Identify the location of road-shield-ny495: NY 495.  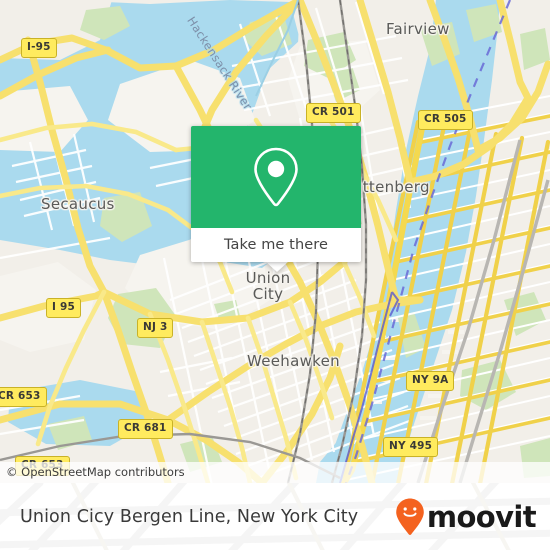
(411, 447).